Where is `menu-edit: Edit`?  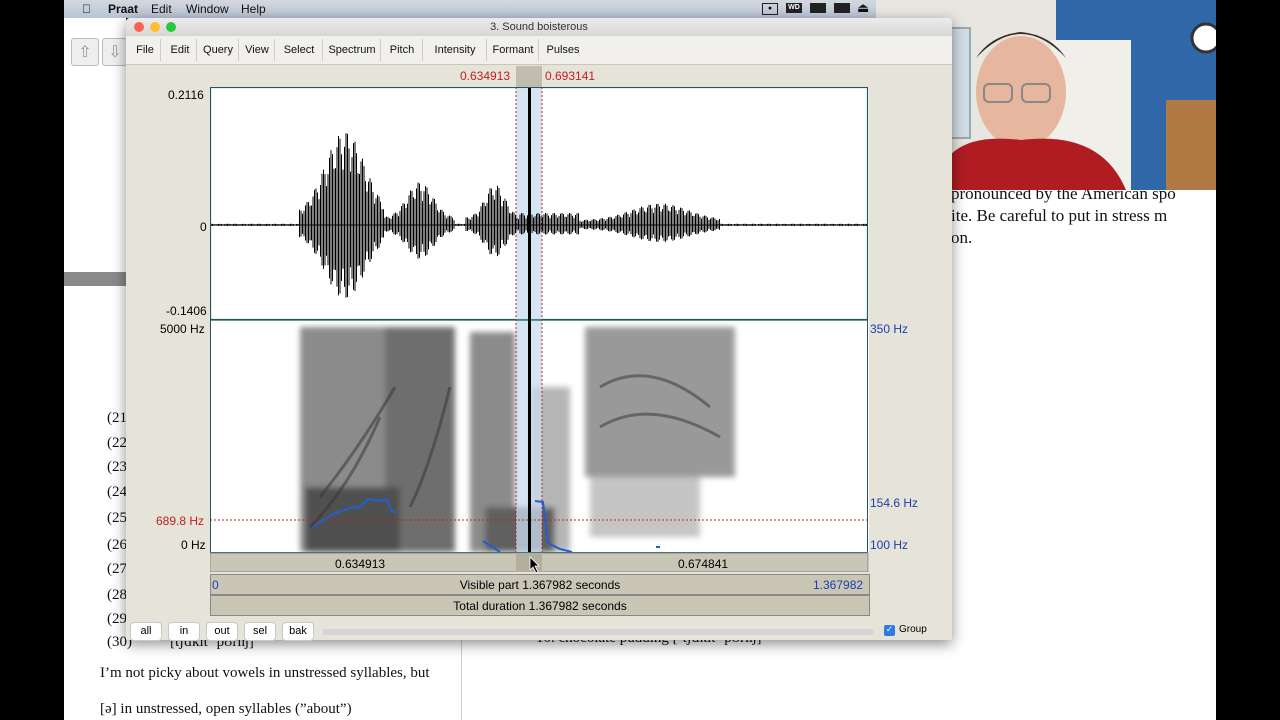 menu-edit: Edit is located at coordinates (180, 50).